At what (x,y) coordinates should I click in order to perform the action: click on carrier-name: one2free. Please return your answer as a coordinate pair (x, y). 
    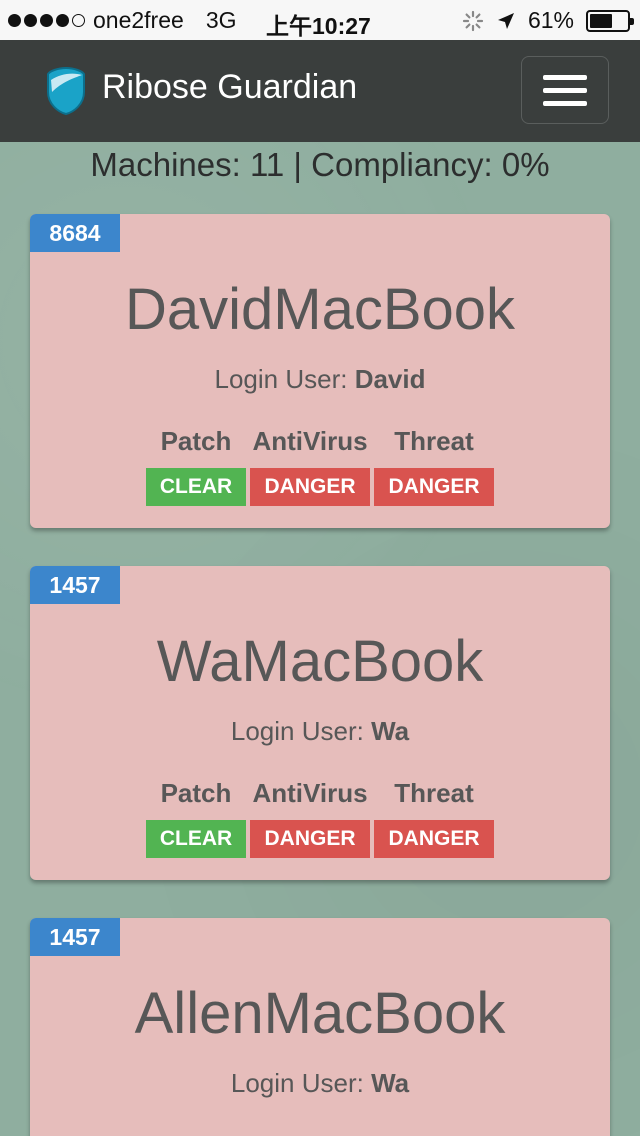
    Looking at the image, I should click on (138, 20).